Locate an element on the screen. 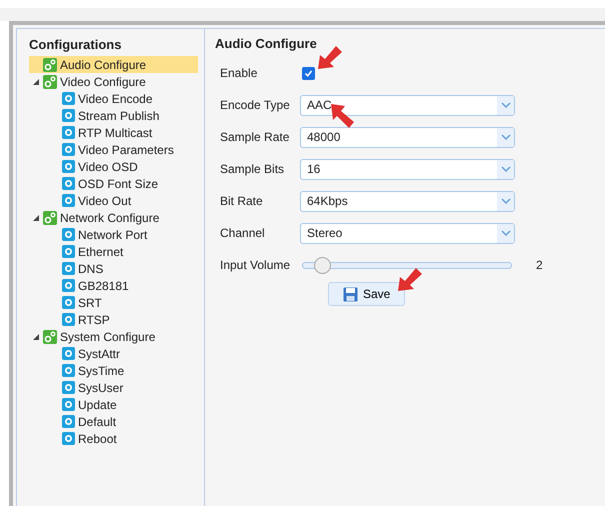  checkmark-icon is located at coordinates (308, 73).